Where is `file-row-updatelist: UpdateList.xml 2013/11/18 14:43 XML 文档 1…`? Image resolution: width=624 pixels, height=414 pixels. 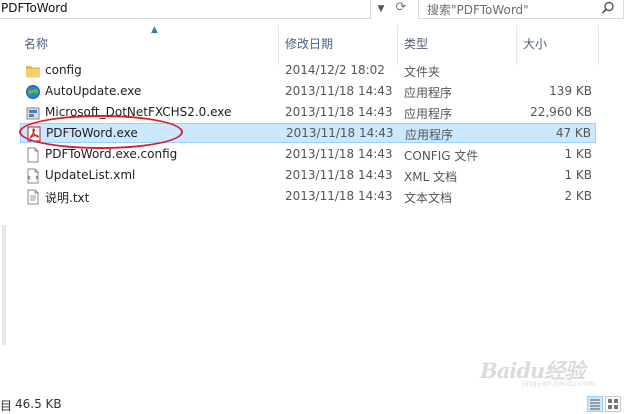 file-row-updatelist: UpdateList.xml 2013/11/18 14:43 XML 文档 1… is located at coordinates (308, 176).